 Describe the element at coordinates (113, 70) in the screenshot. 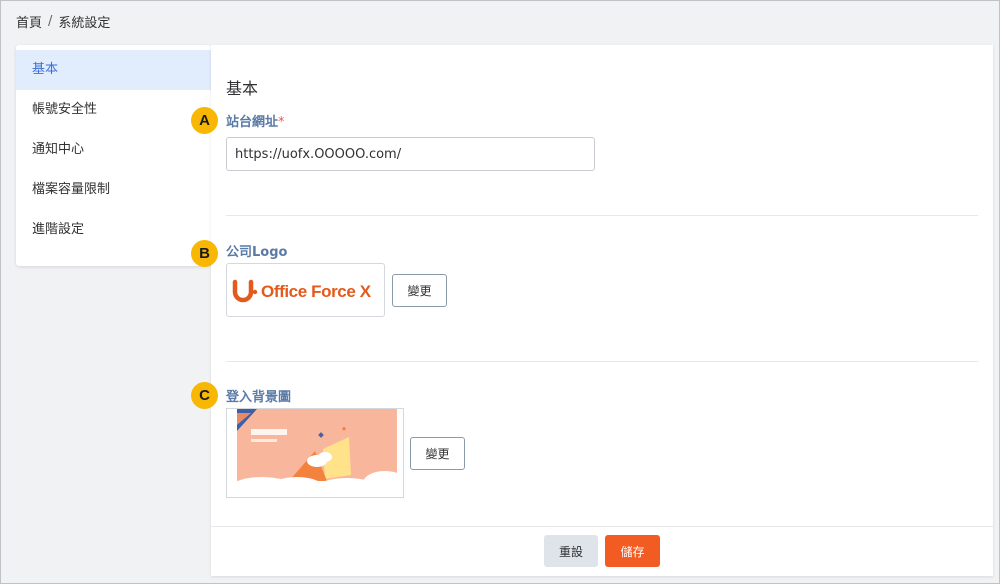

I see `sidebar-item-basic: 基本` at that location.